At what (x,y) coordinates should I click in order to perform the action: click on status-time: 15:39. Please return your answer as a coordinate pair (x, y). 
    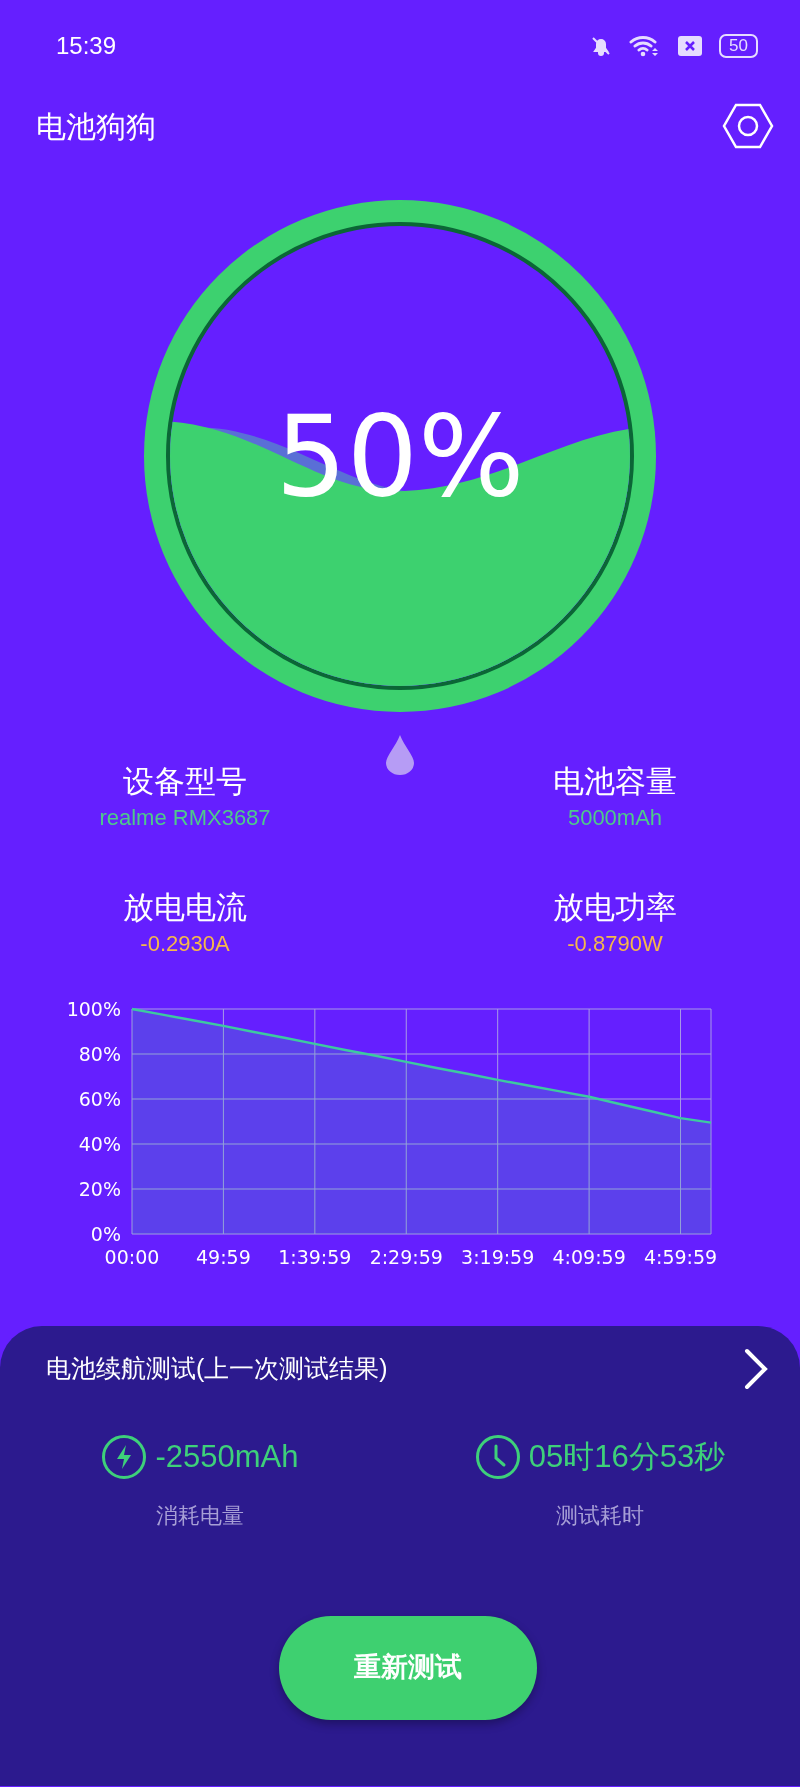
    Looking at the image, I should click on (86, 46).